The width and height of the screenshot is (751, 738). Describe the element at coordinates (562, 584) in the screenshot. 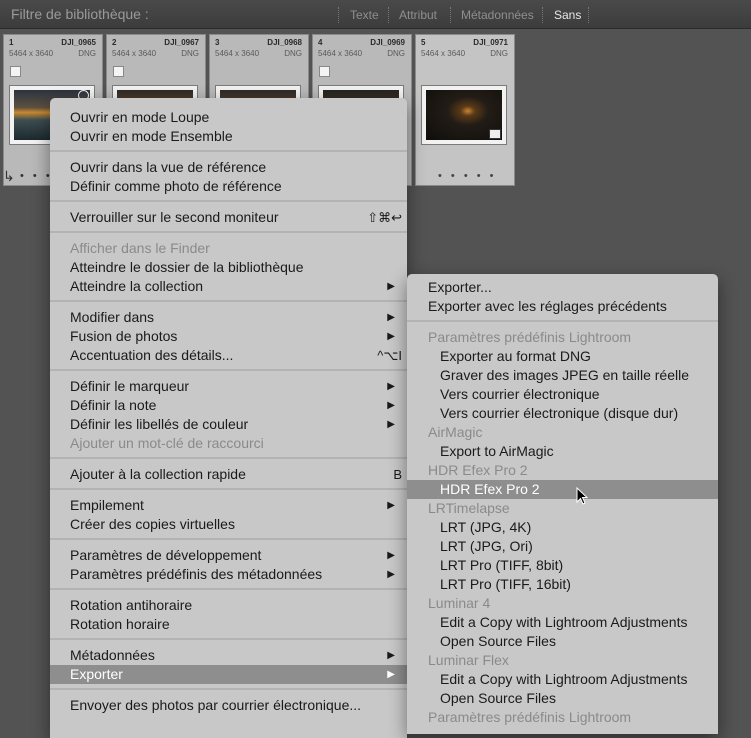

I see `submenu-item-lrt-pro-16bit: LRT Pro (TIFF, 16bit)` at that location.